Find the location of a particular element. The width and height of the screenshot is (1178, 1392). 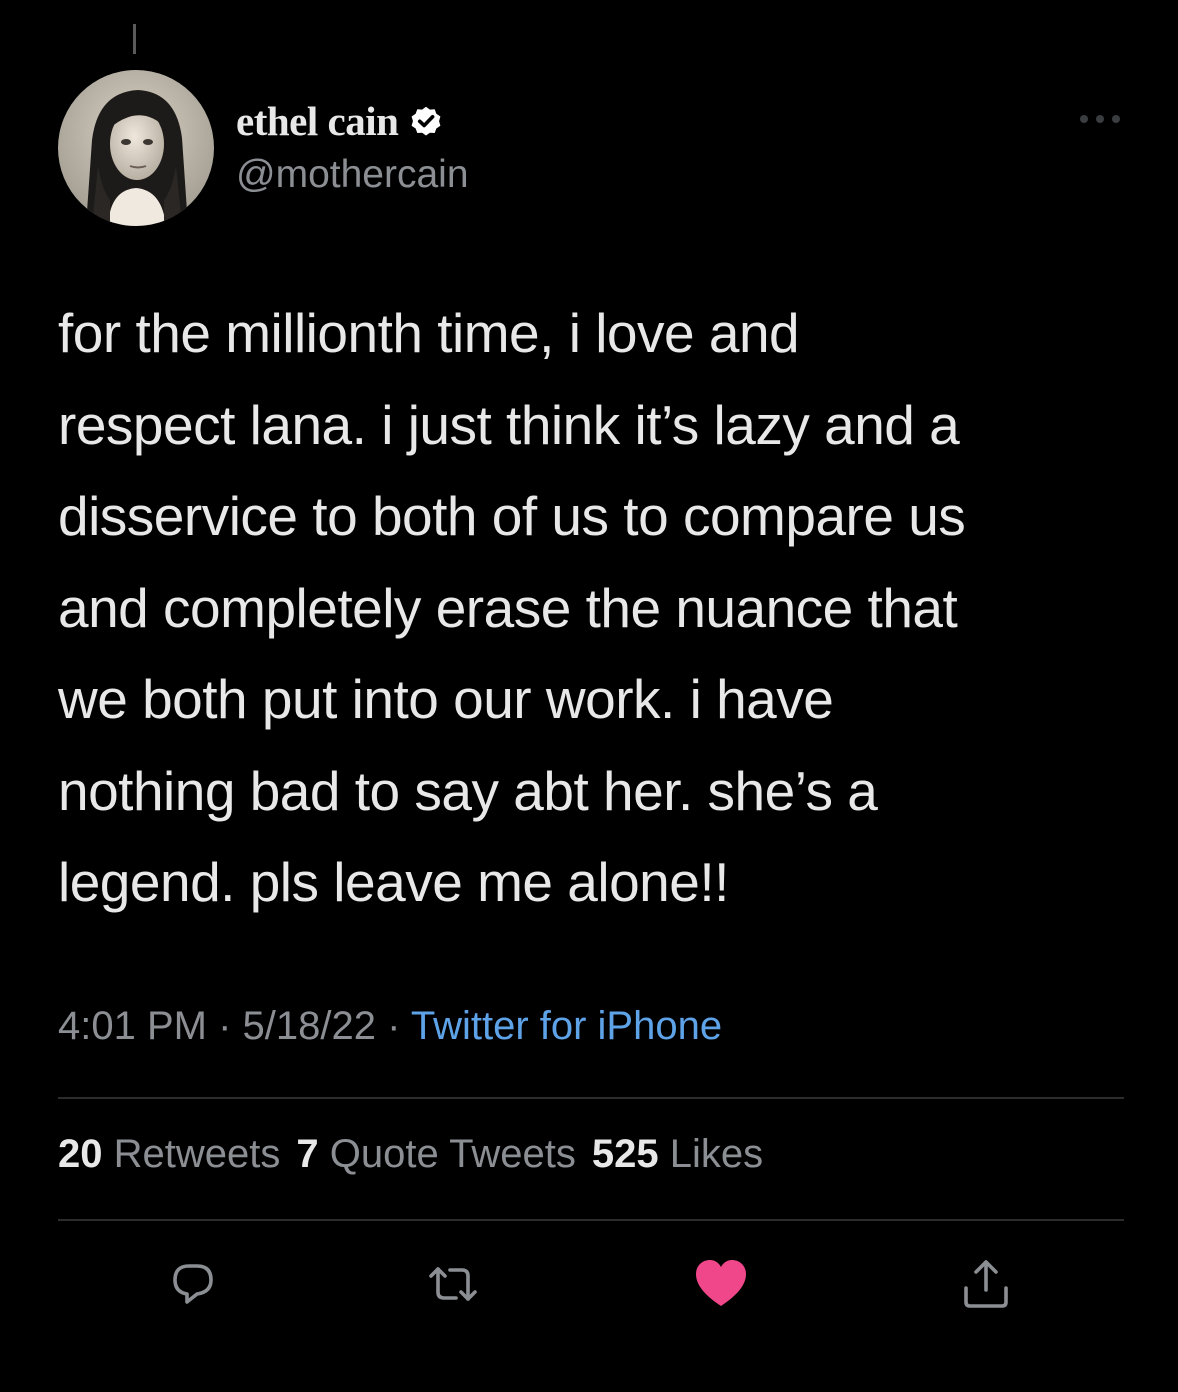

author-name-row: ethel cain is located at coordinates (340, 121).